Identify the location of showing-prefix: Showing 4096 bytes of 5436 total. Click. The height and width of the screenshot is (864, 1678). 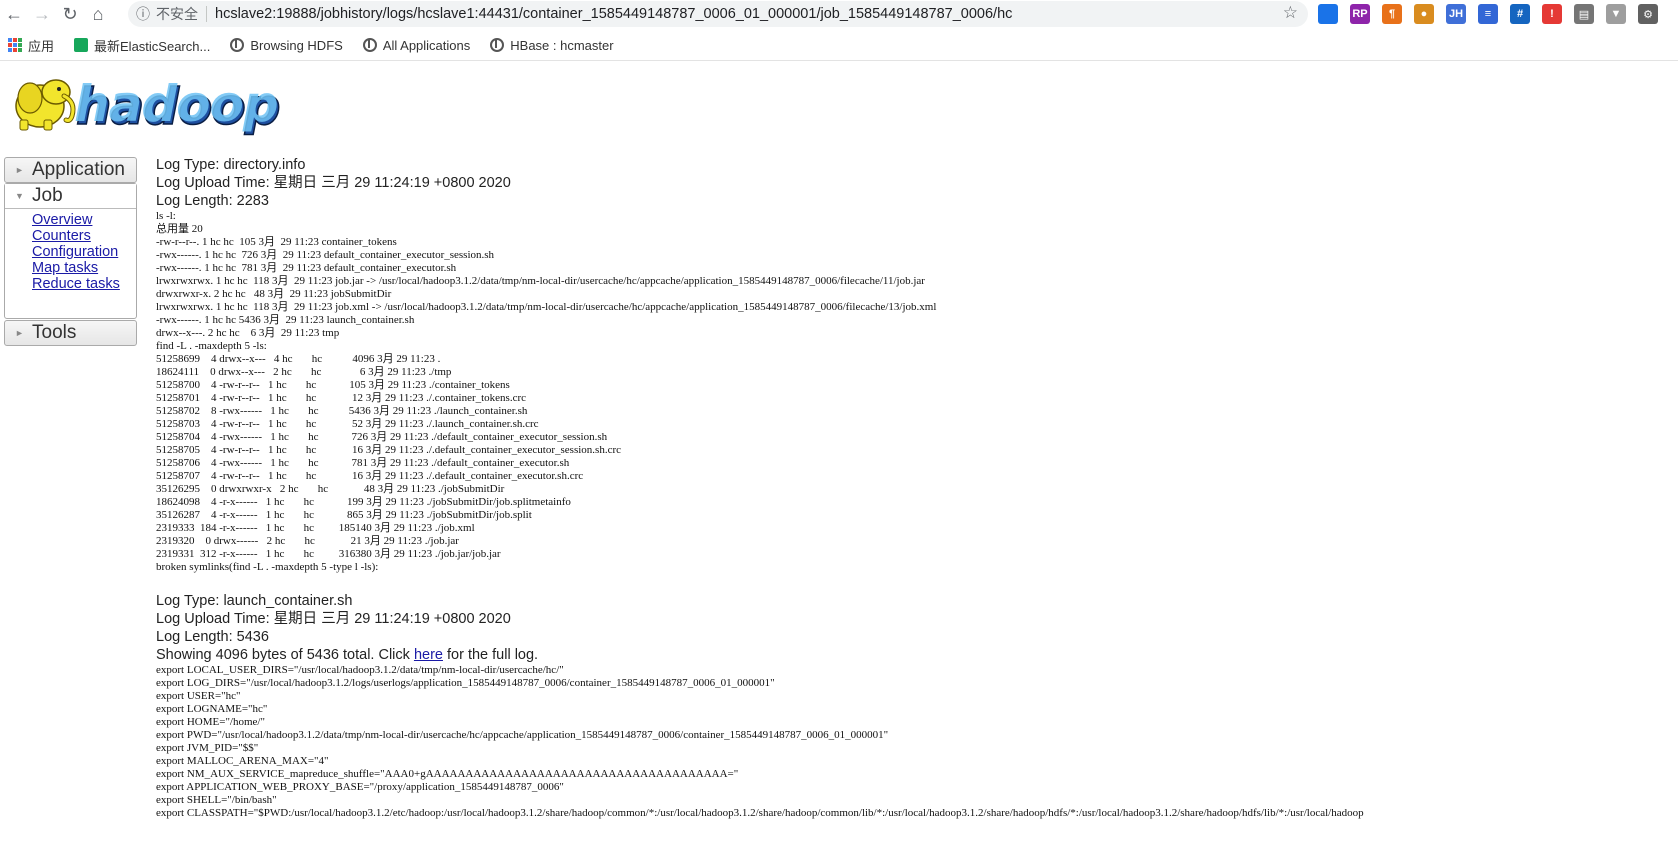
(285, 655).